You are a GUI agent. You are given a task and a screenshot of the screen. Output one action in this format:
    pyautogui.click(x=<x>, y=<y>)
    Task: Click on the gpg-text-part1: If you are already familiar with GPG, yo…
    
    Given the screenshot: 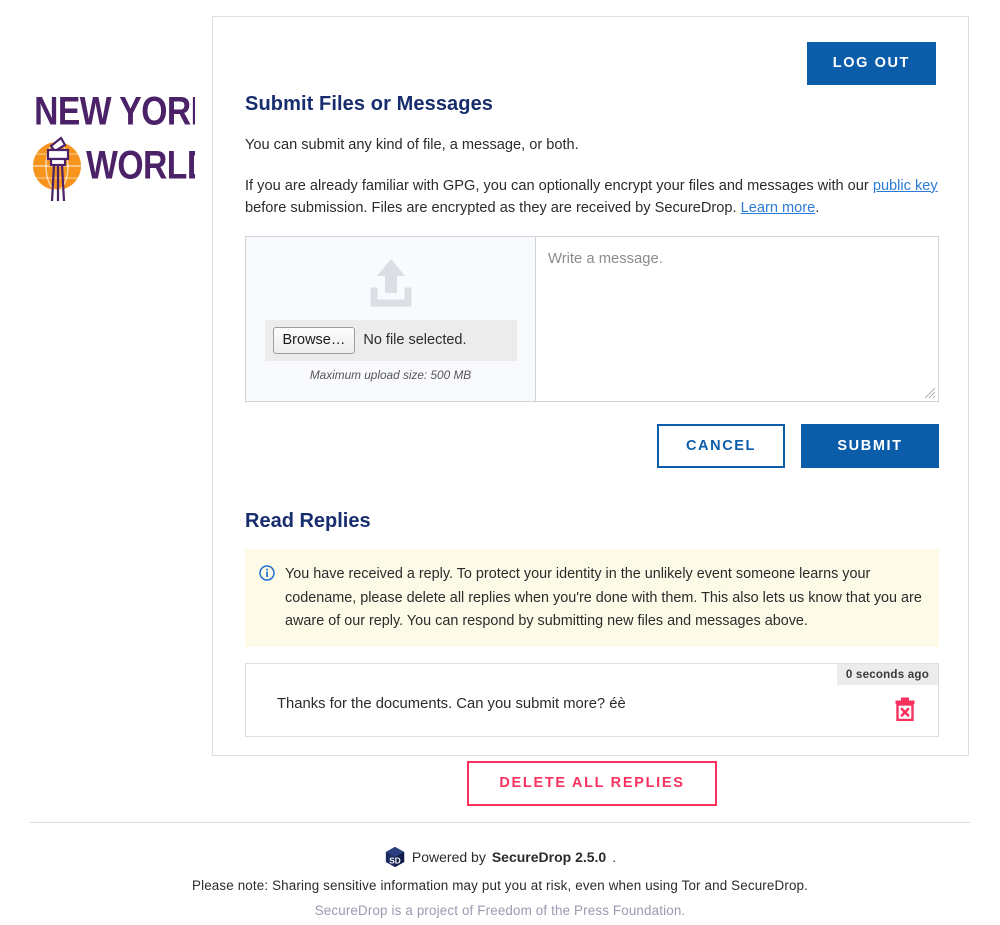 What is the action you would take?
    pyautogui.click(x=559, y=185)
    